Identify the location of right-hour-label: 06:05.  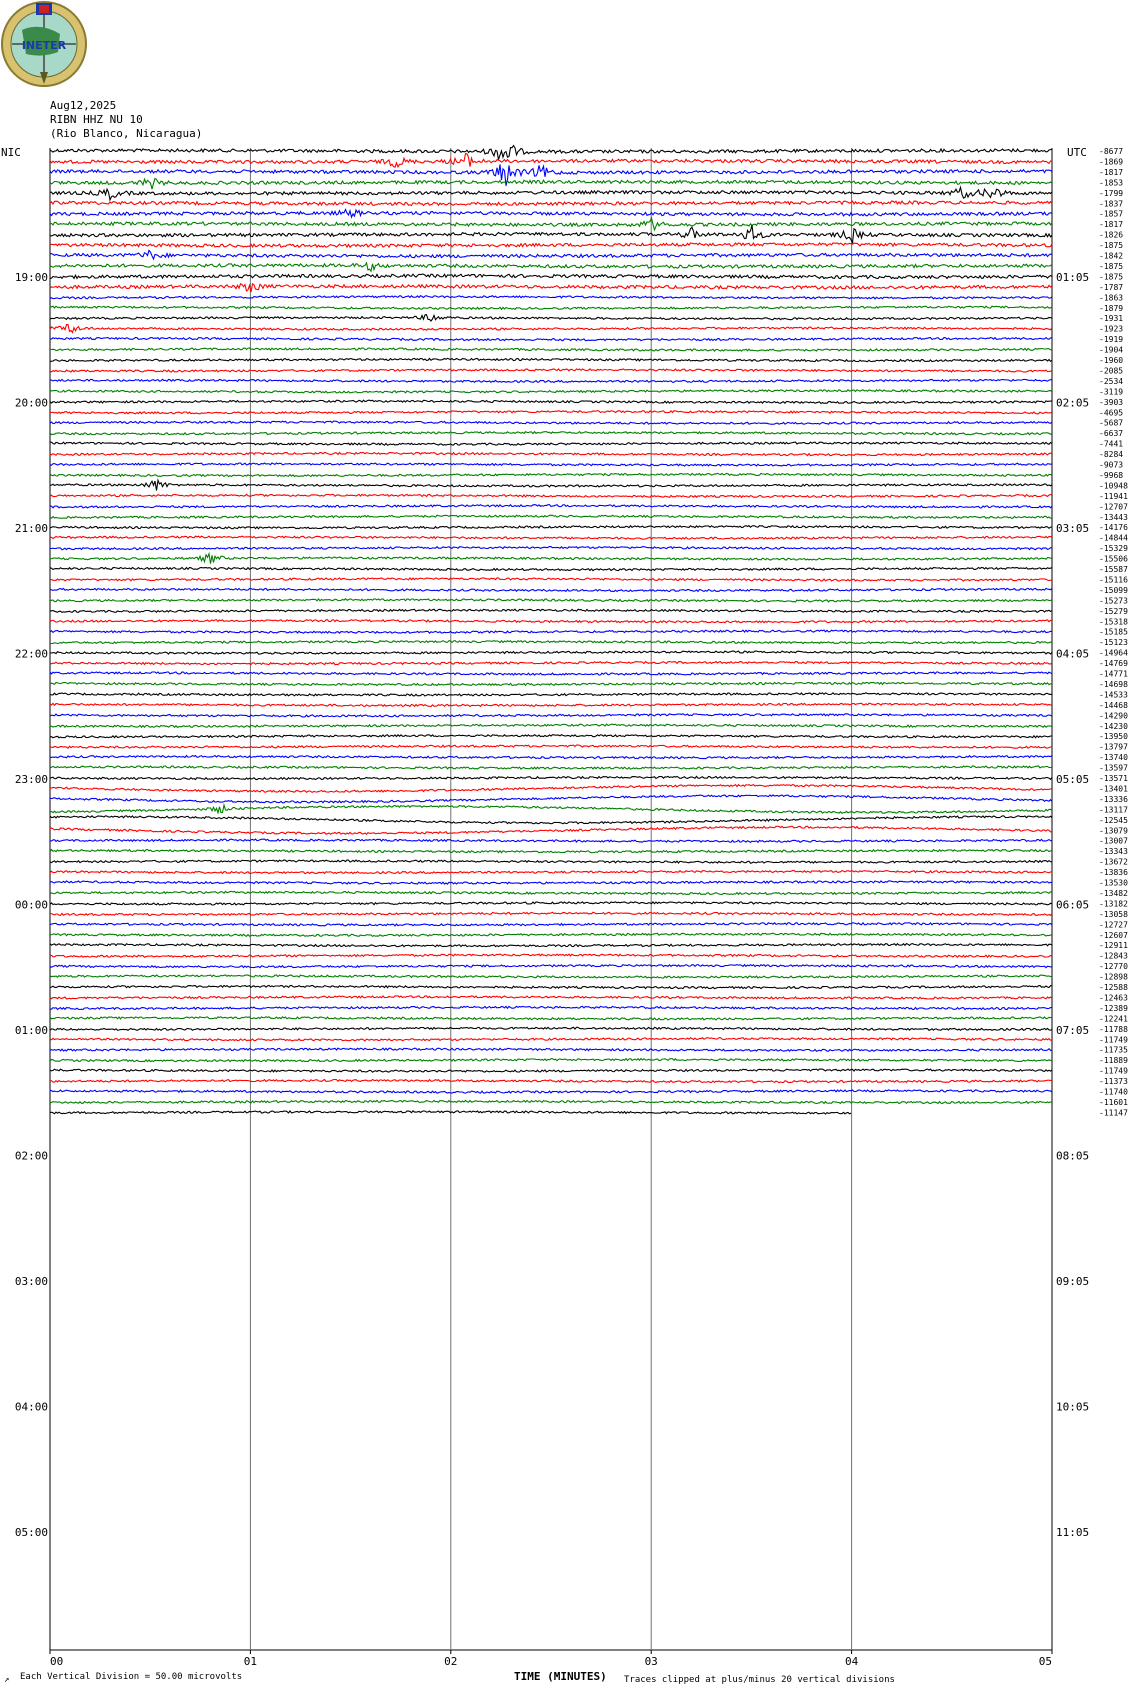
(1072, 905).